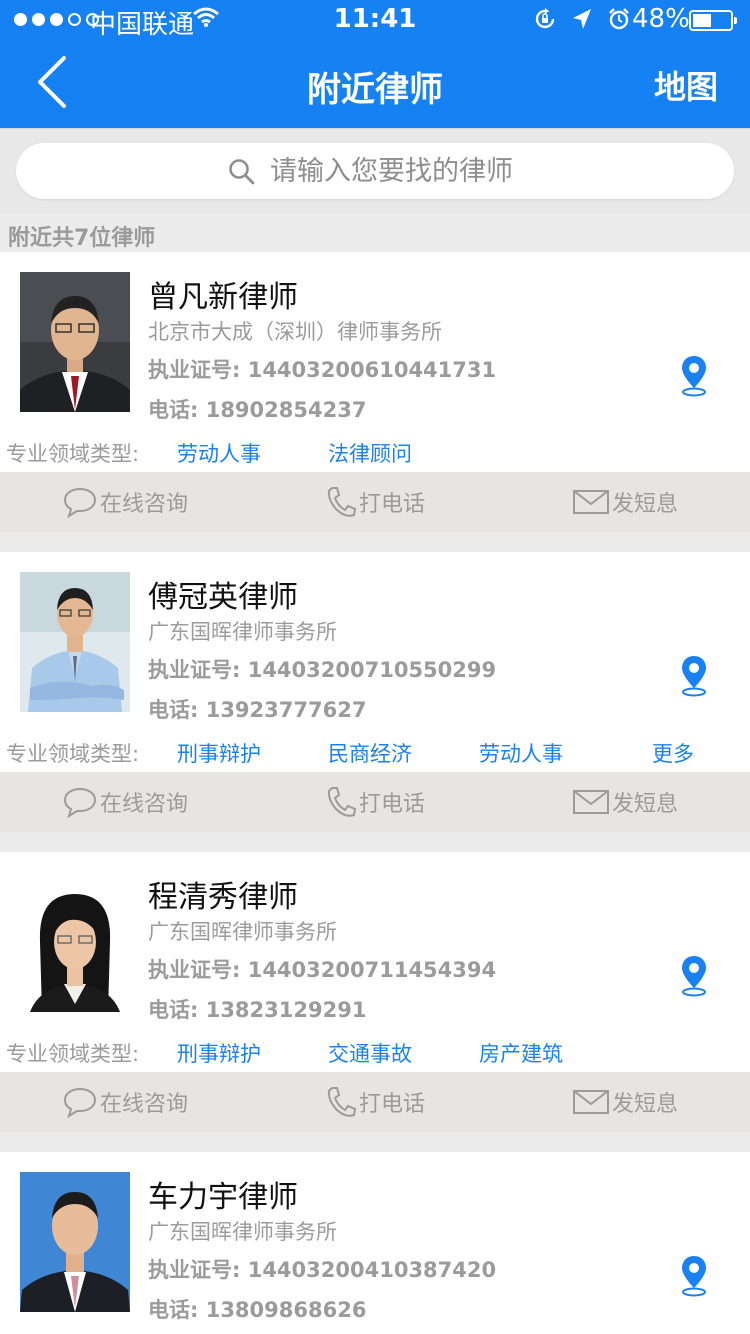  I want to click on map-button: 地图, so click(686, 85).